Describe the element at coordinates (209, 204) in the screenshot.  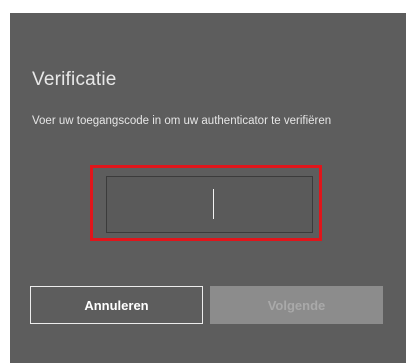
I see `access-code-input` at that location.